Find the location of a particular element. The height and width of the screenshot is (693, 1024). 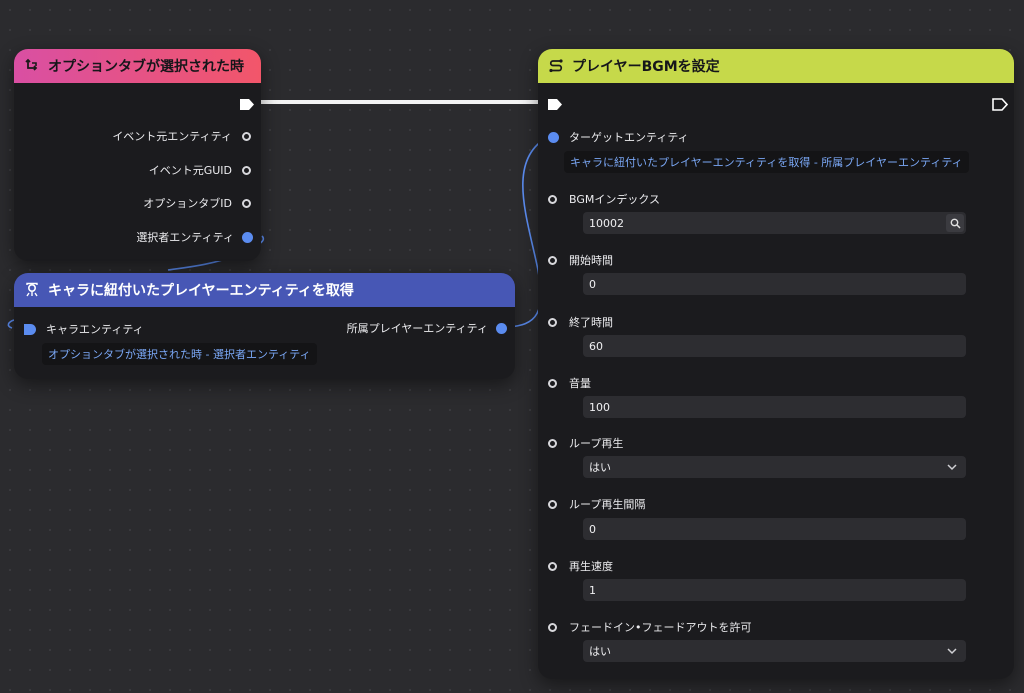

search-icon is located at coordinates (955, 223).